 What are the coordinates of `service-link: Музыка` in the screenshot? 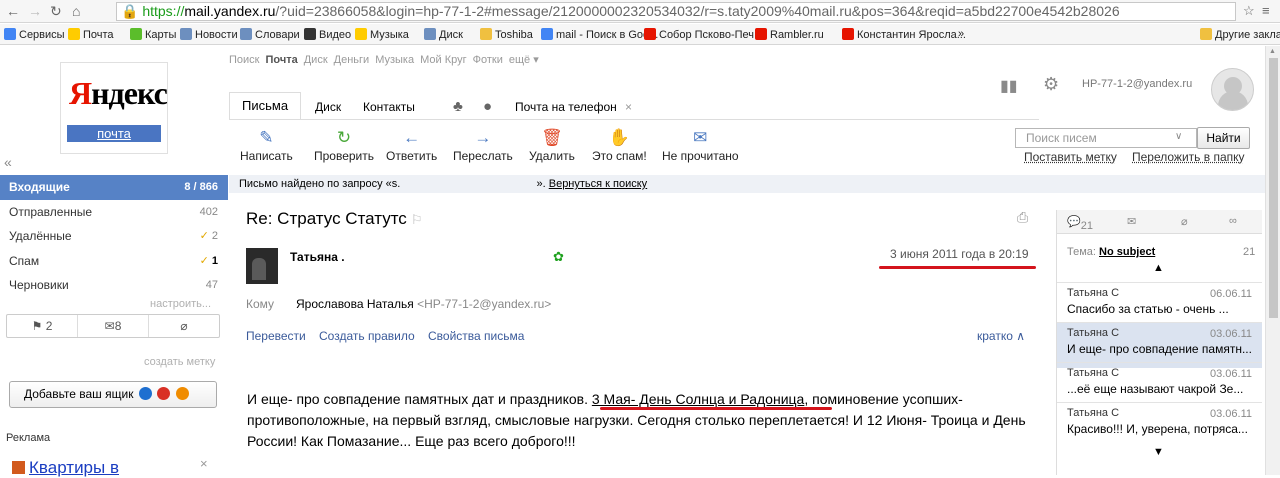 It's located at (394, 60).